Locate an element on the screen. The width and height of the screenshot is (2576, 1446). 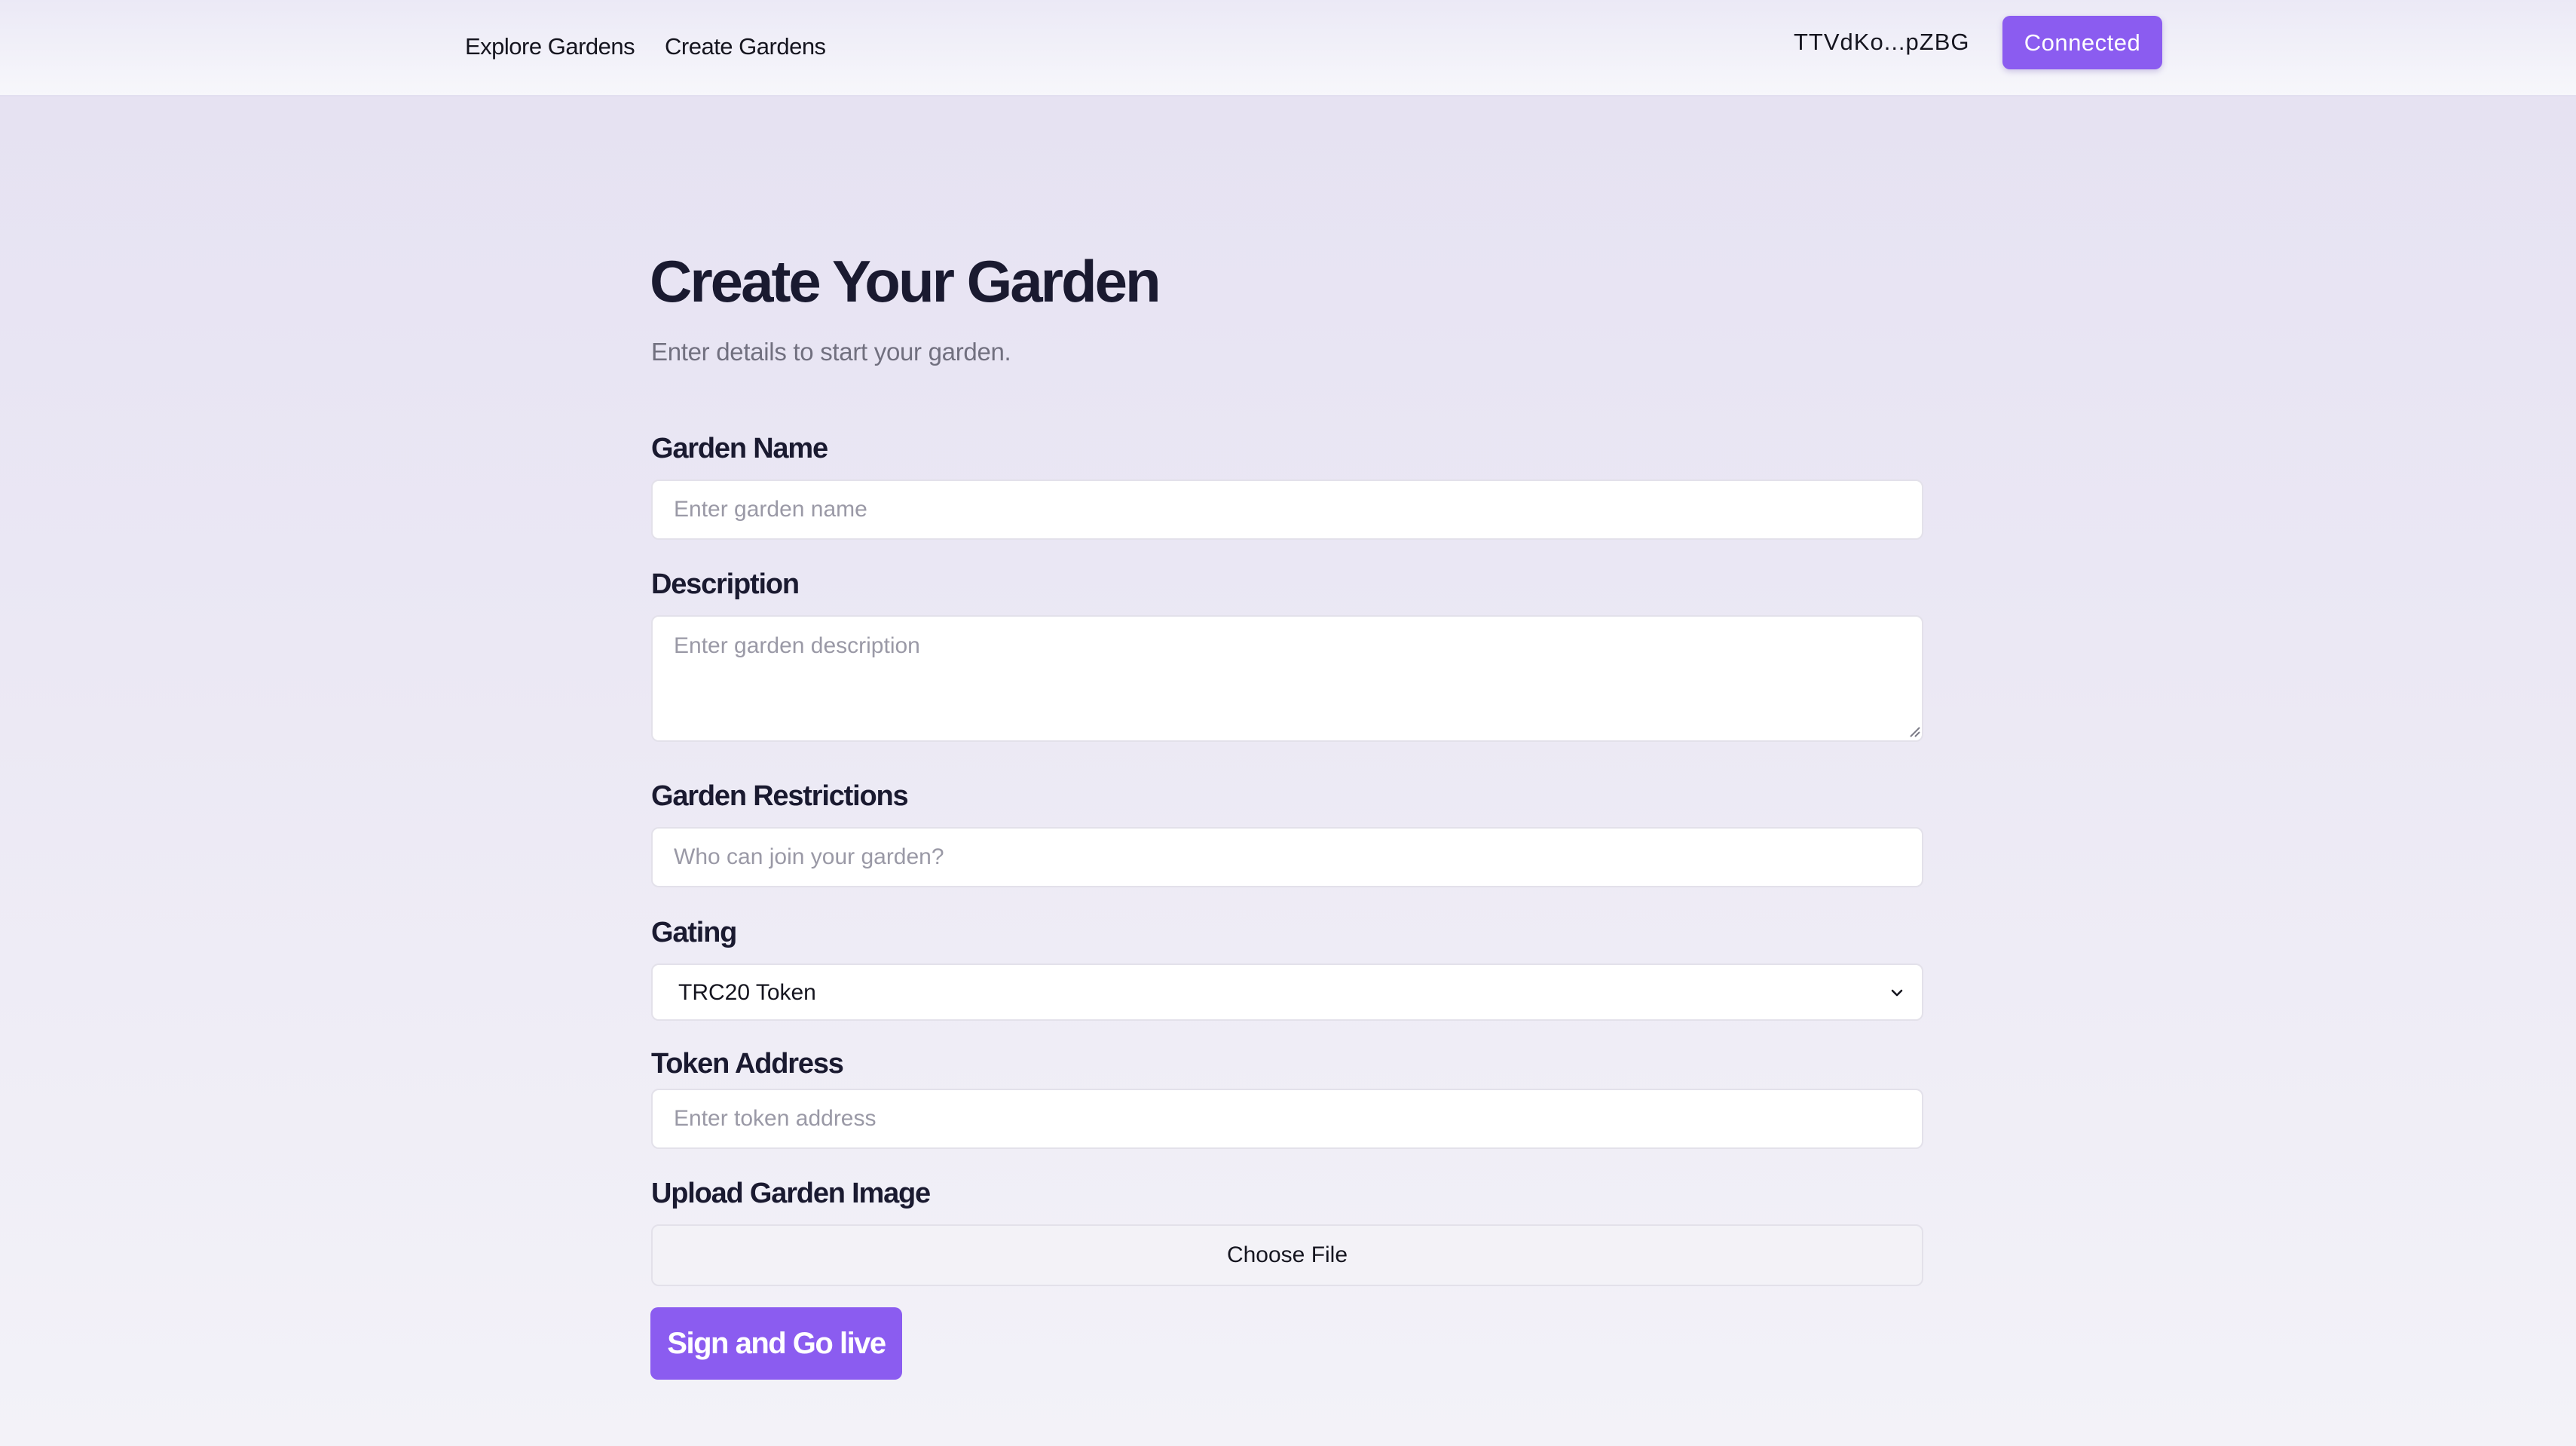
garden-restrictions-label: Garden Restrictions is located at coordinates (780, 796).